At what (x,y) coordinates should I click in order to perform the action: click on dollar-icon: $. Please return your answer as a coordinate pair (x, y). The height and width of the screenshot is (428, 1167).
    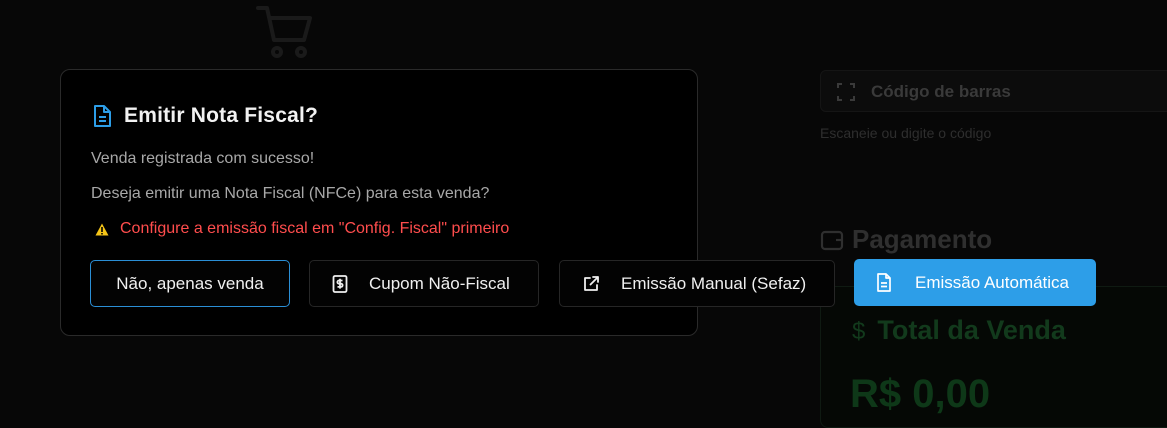
    Looking at the image, I should click on (859, 331).